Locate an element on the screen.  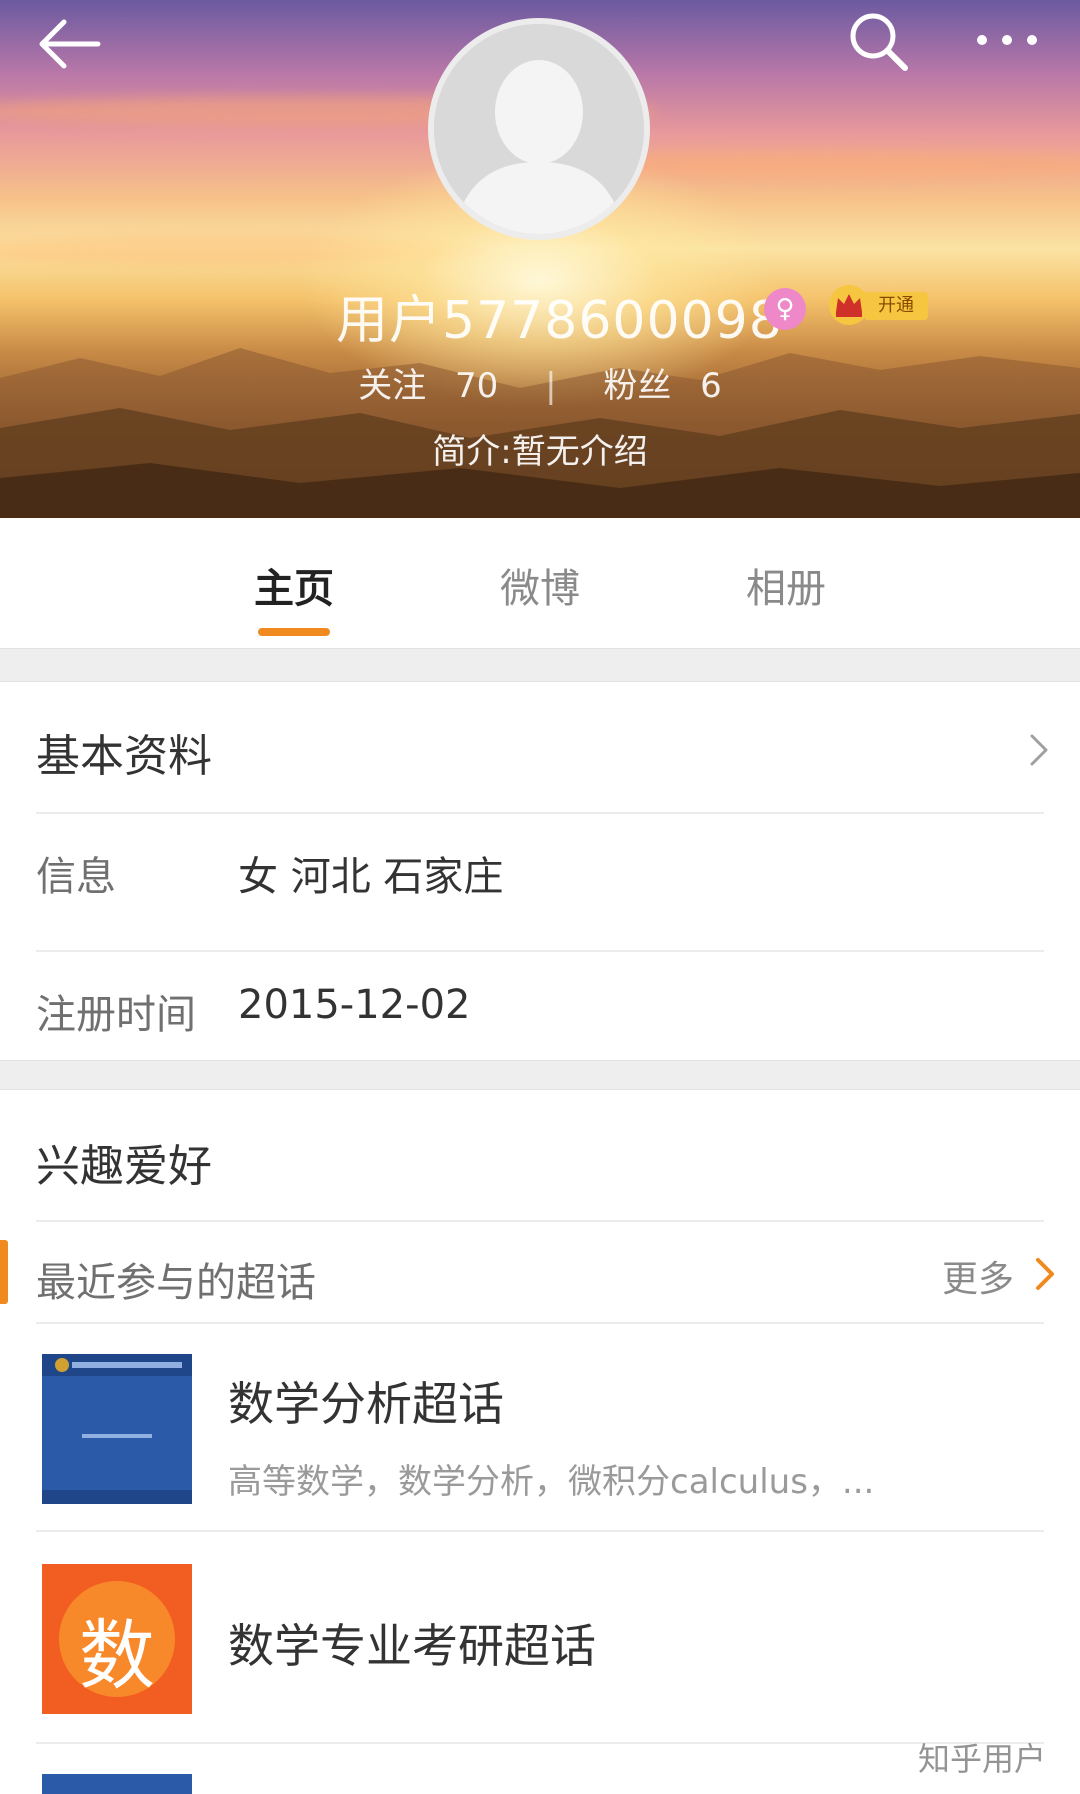
recent-supertopics-label: 最近参与的超话 is located at coordinates (176, 1283).